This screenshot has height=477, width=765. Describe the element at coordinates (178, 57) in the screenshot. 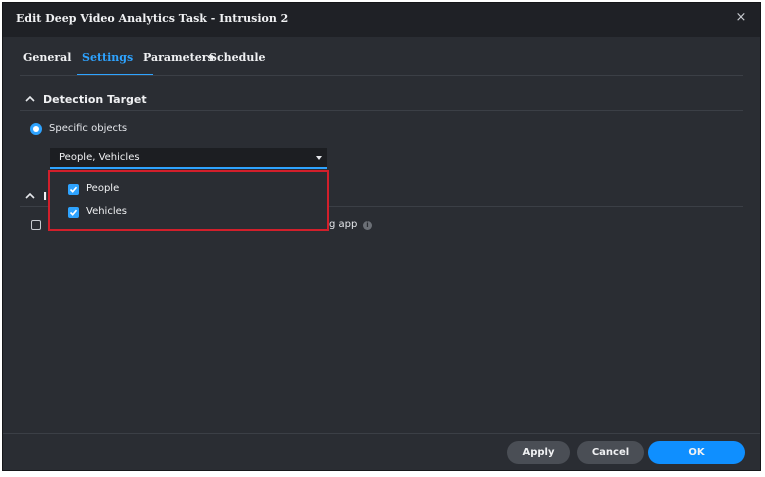

I see `tab-parameters: Parameters` at that location.